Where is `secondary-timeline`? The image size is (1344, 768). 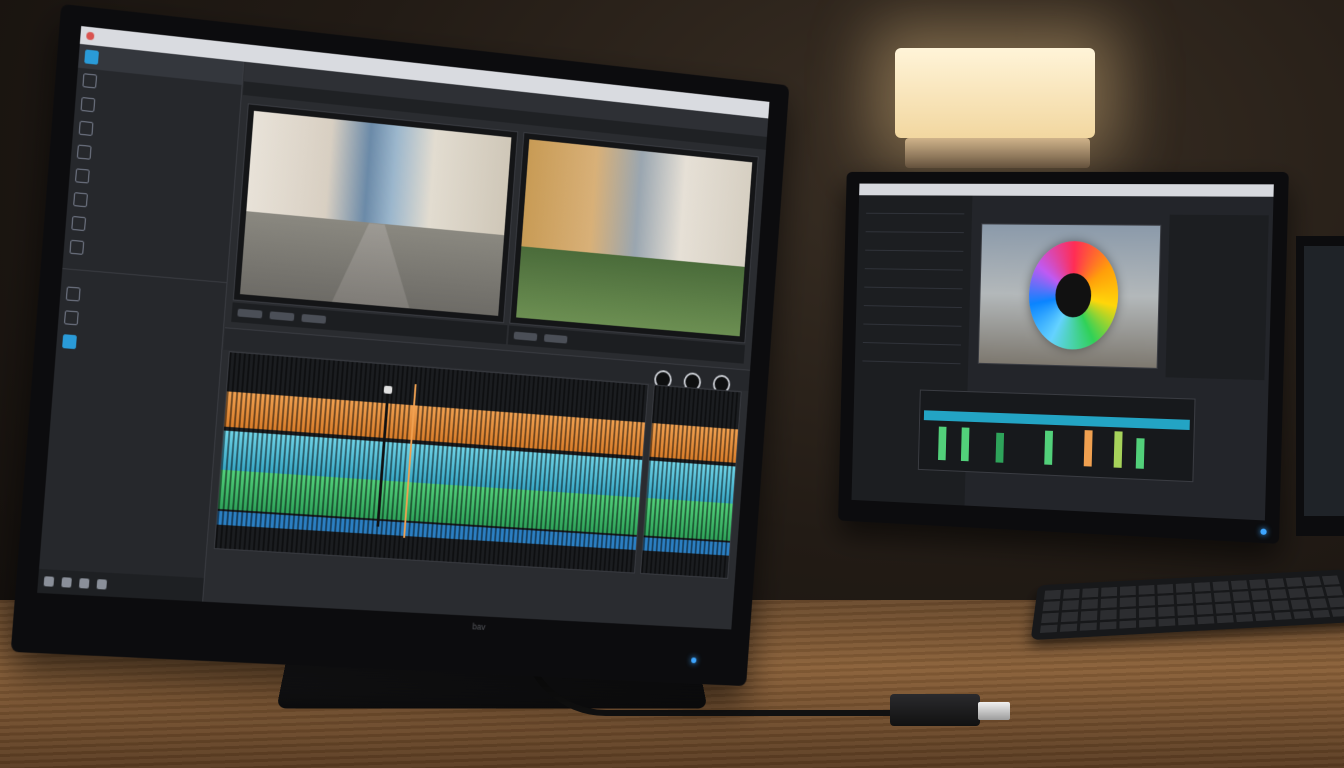 secondary-timeline is located at coordinates (1056, 436).